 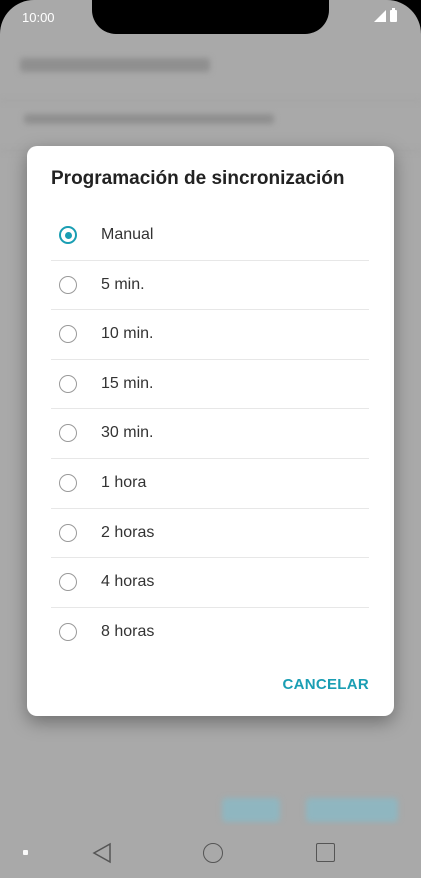 I want to click on option-label: 5 min., so click(x=123, y=284).